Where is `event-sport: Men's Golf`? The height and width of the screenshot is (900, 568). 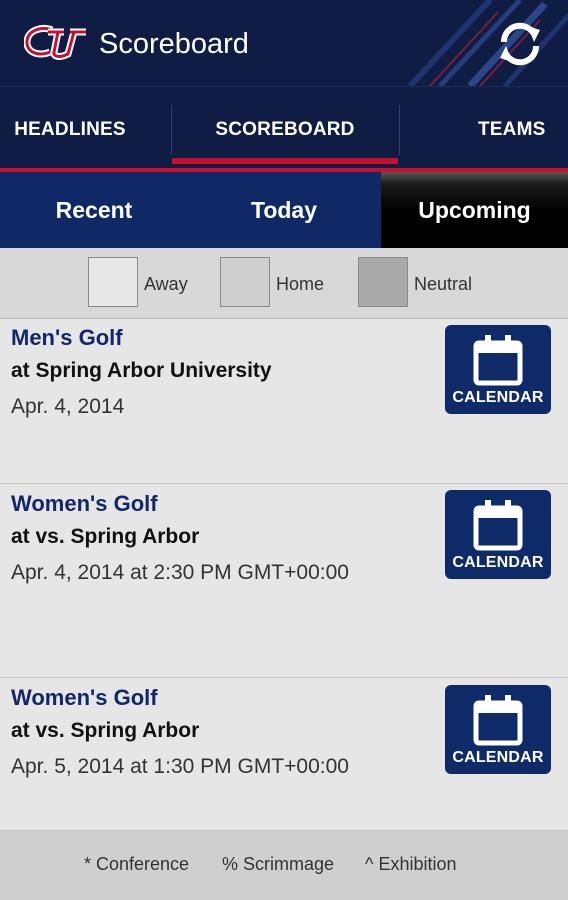 event-sport: Men's Golf is located at coordinates (67, 337).